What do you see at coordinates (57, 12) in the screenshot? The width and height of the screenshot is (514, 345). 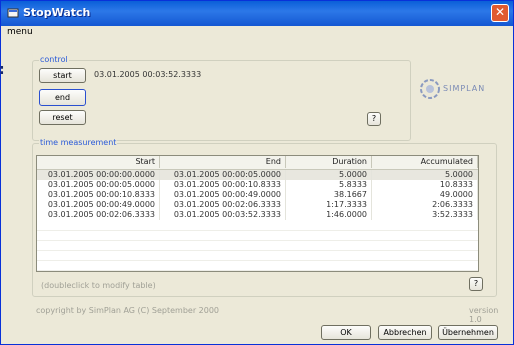 I see `window-title: StopWatch` at bounding box center [57, 12].